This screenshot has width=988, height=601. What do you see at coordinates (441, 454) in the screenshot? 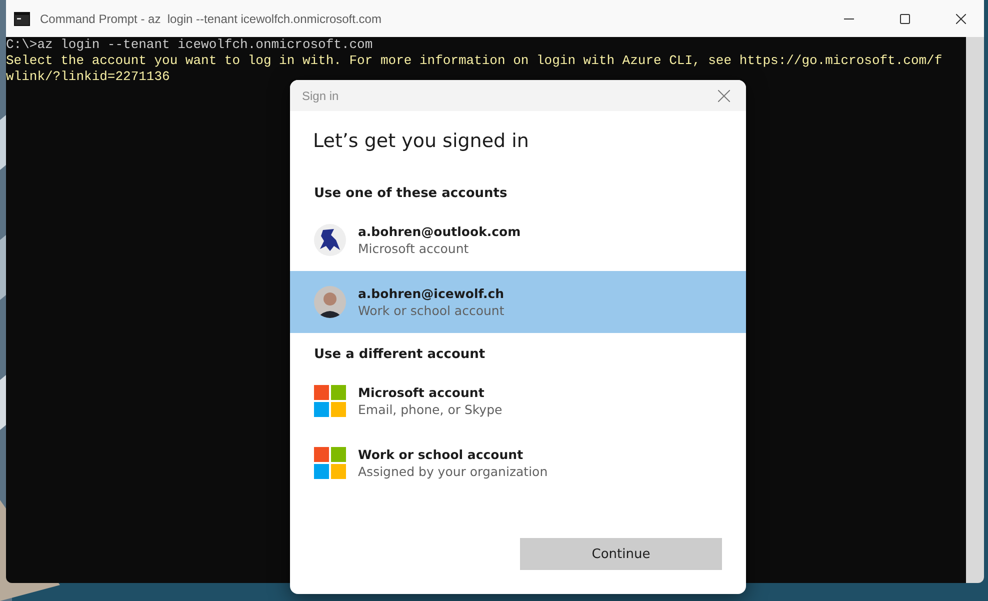
I see `account-name: Work or school account` at bounding box center [441, 454].